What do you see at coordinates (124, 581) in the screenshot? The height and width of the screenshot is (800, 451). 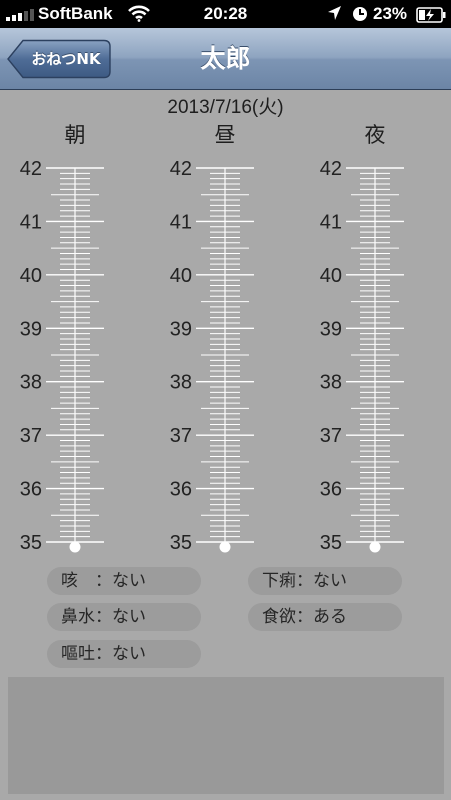 I see `symptom-cough: 咳 ：ない` at bounding box center [124, 581].